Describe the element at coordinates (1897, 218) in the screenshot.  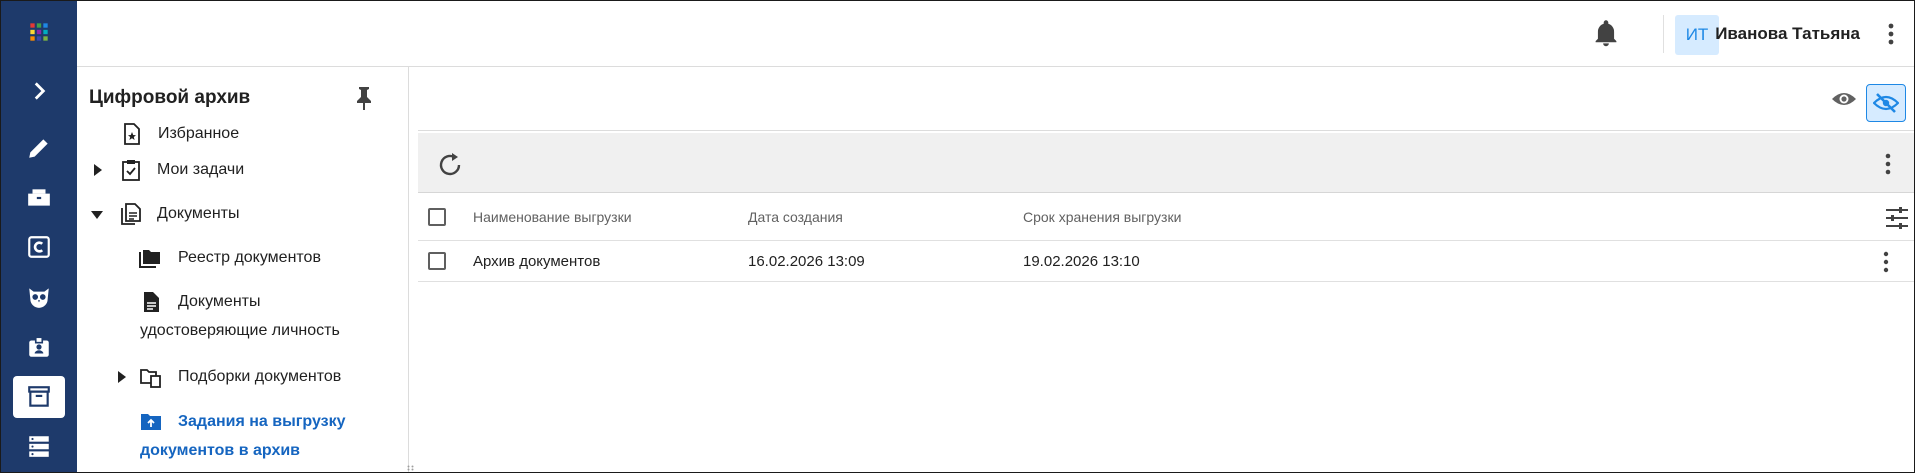
I see `column-settings-icon` at that location.